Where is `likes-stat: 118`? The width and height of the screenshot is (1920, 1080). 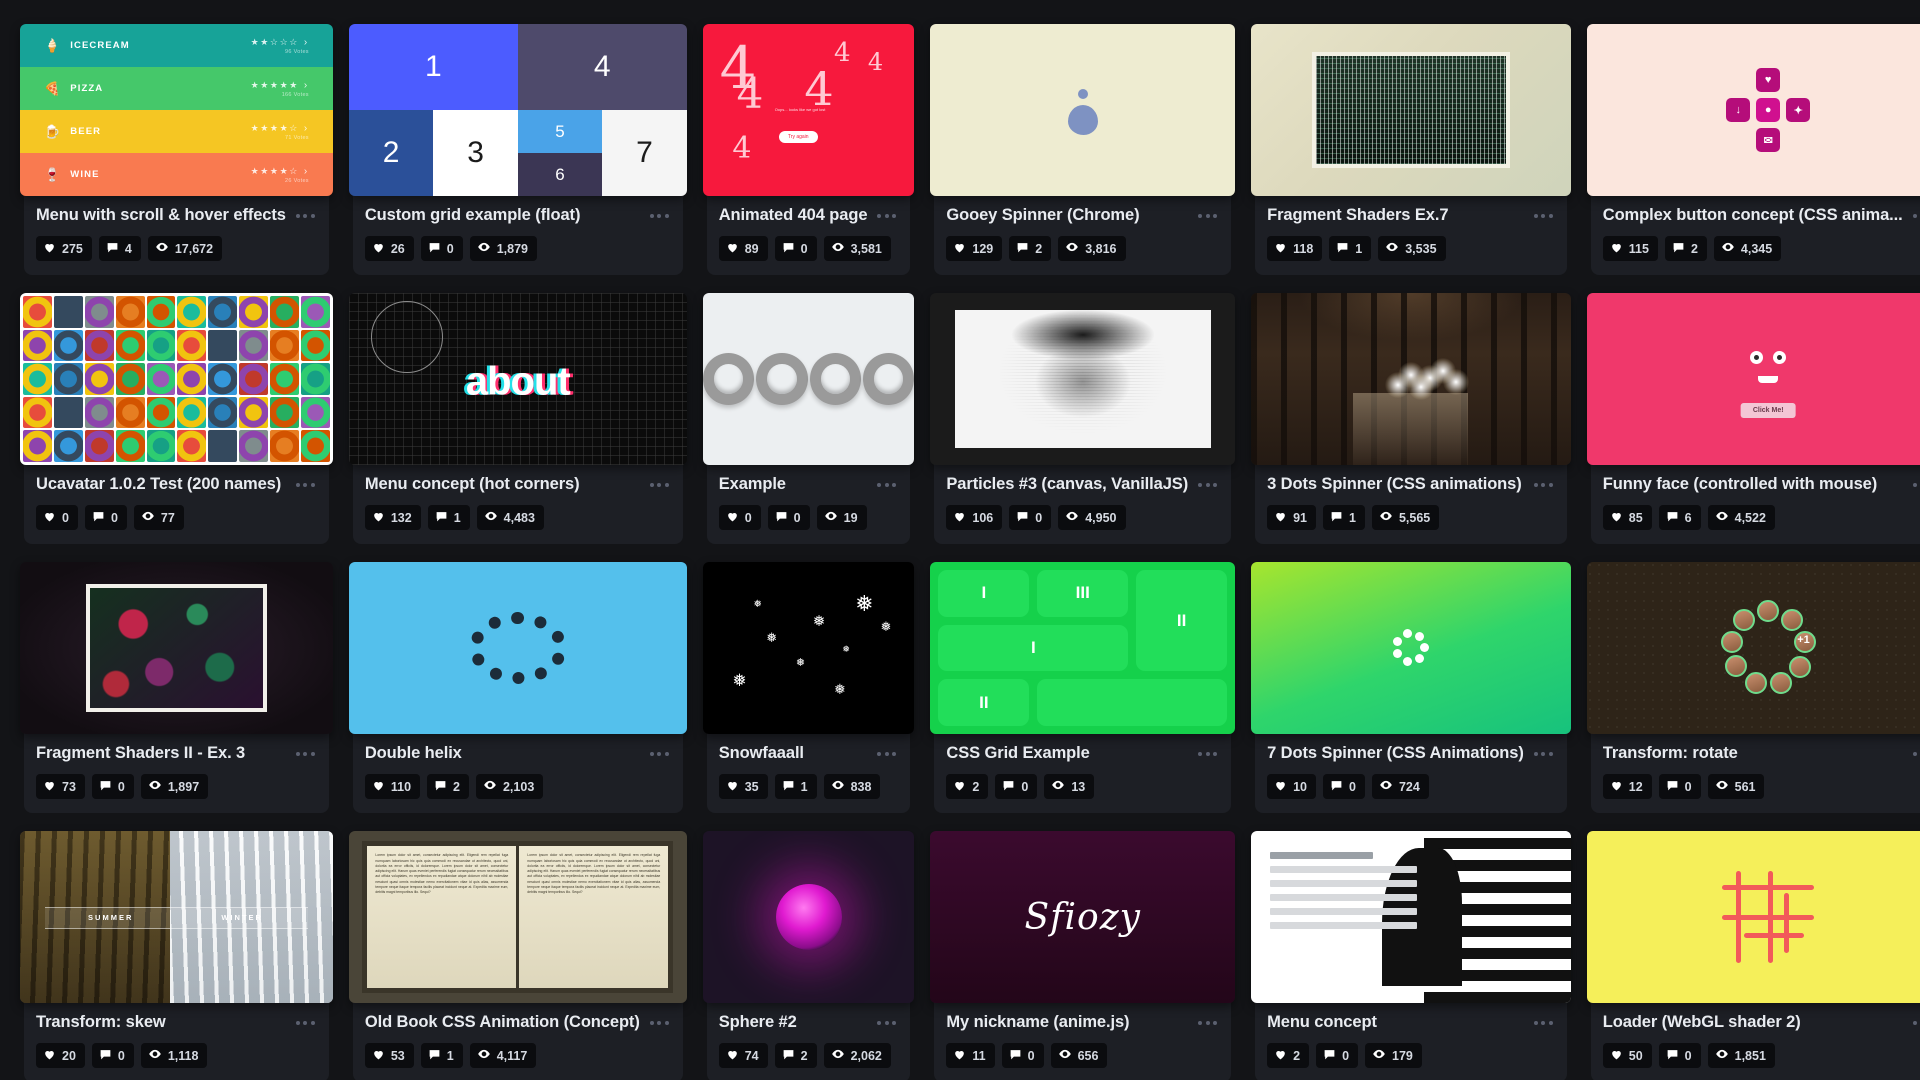
likes-stat: 118 is located at coordinates (1295, 248).